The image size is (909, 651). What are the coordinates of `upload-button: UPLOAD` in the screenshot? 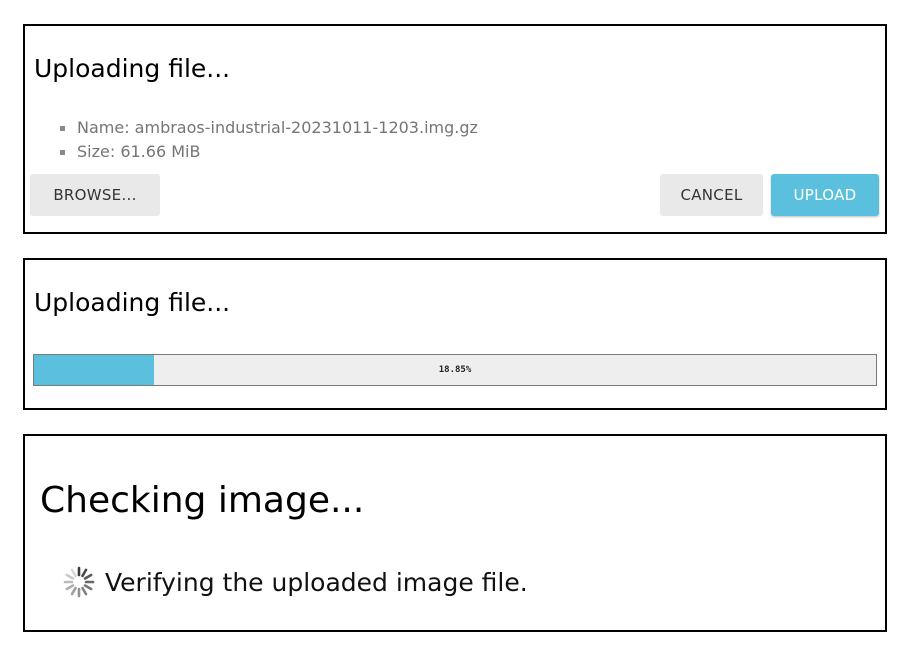 It's located at (825, 195).